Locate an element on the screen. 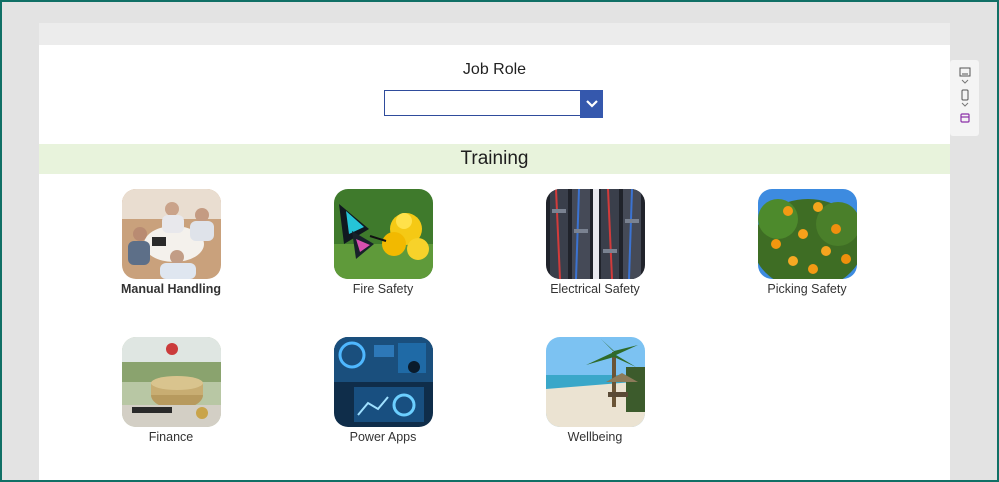 Image resolution: width=999 pixels, height=482 pixels. tile-fire-safety: Fire Safety is located at coordinates (383, 242).